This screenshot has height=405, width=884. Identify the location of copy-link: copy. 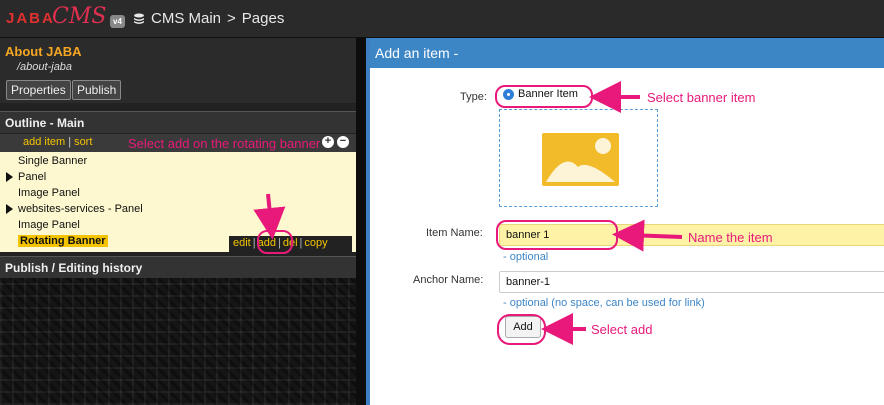
(315, 243).